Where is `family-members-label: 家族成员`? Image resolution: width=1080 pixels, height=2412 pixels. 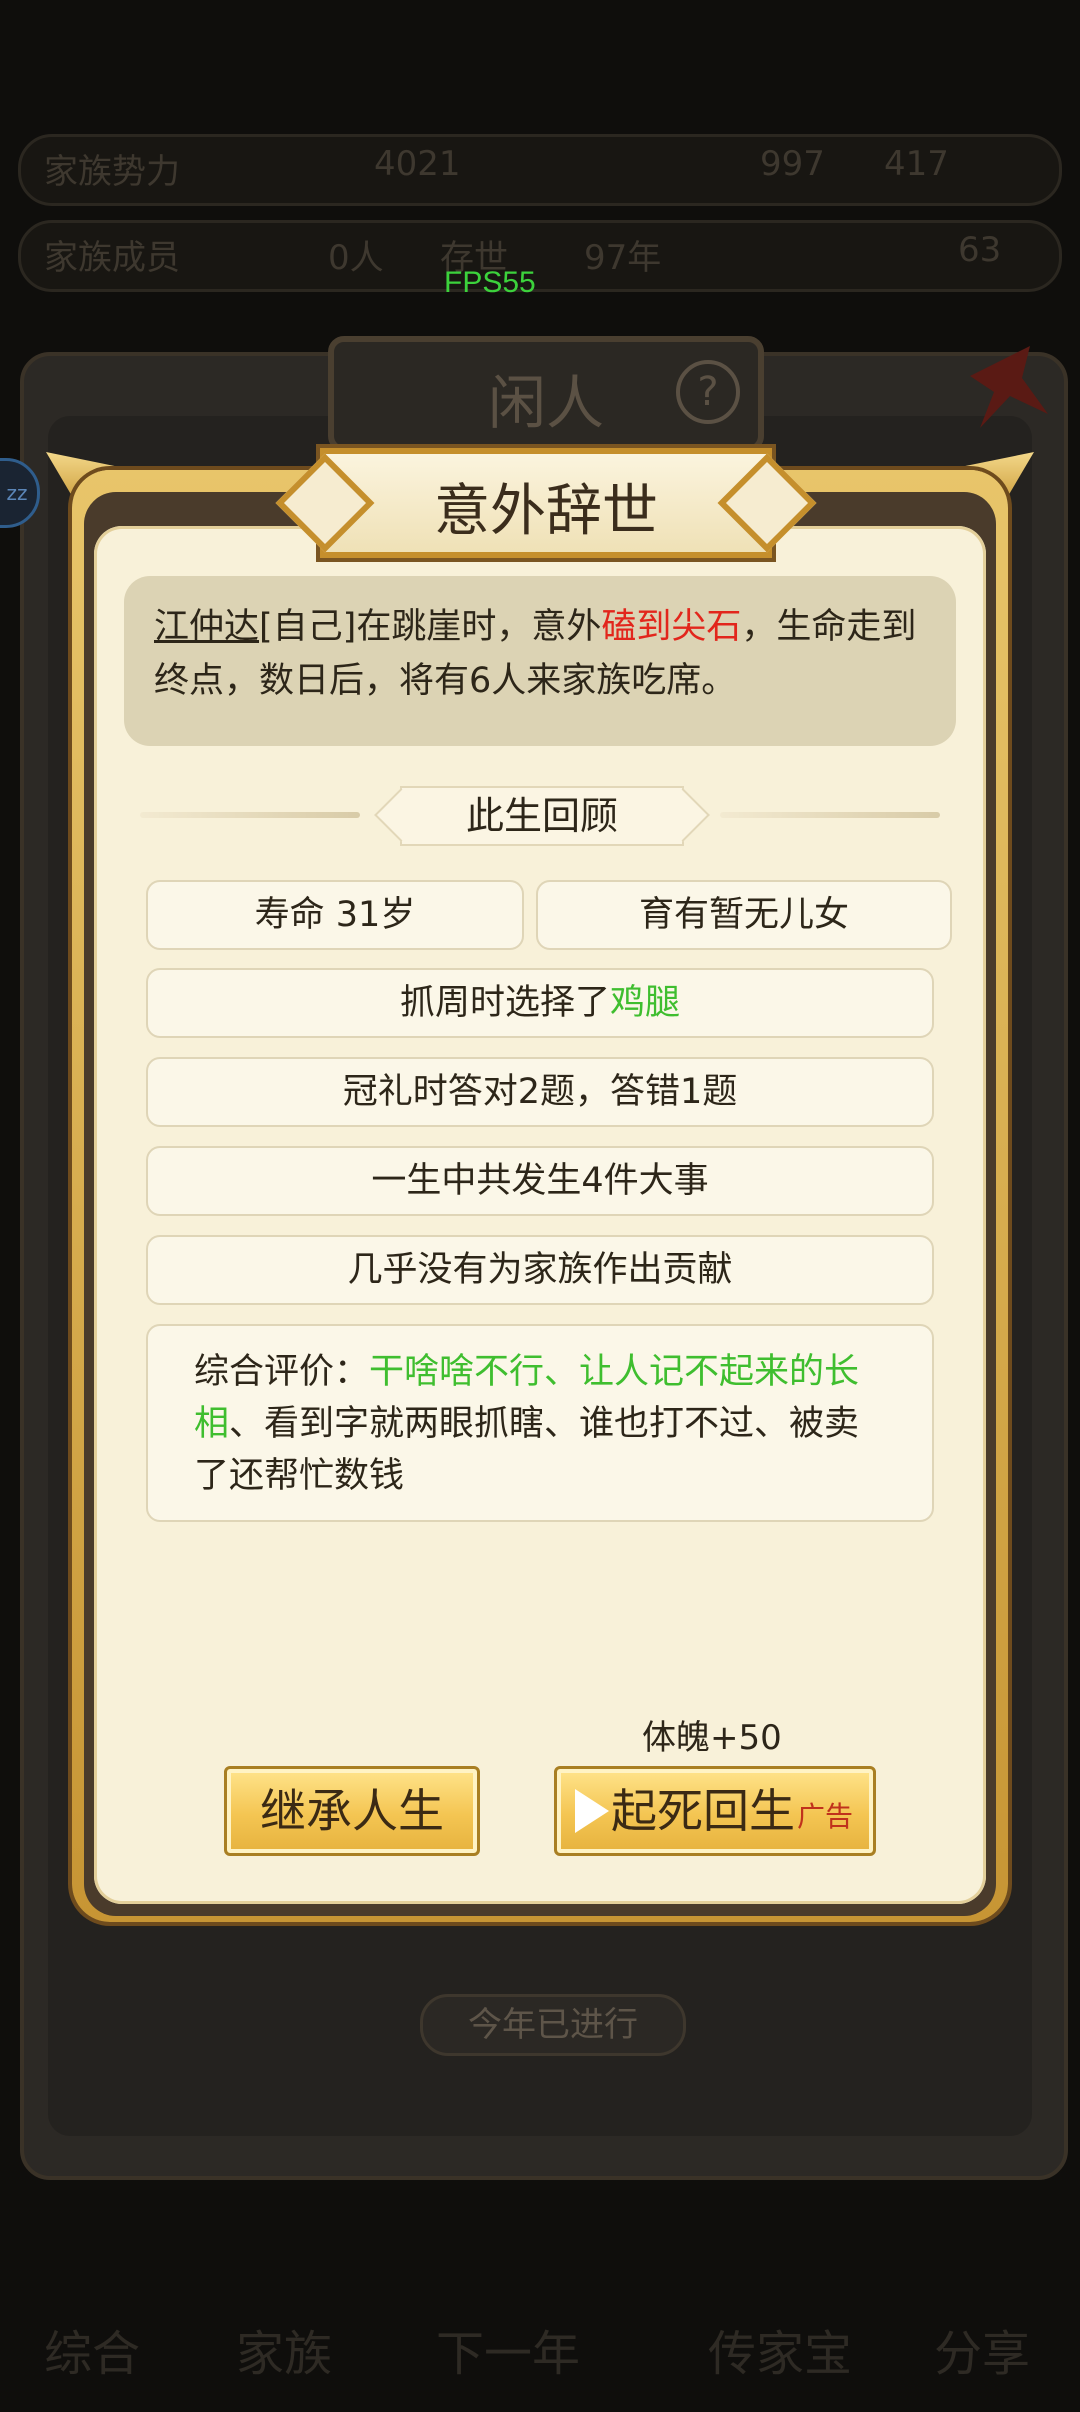 family-members-label: 家族成员 is located at coordinates (112, 258).